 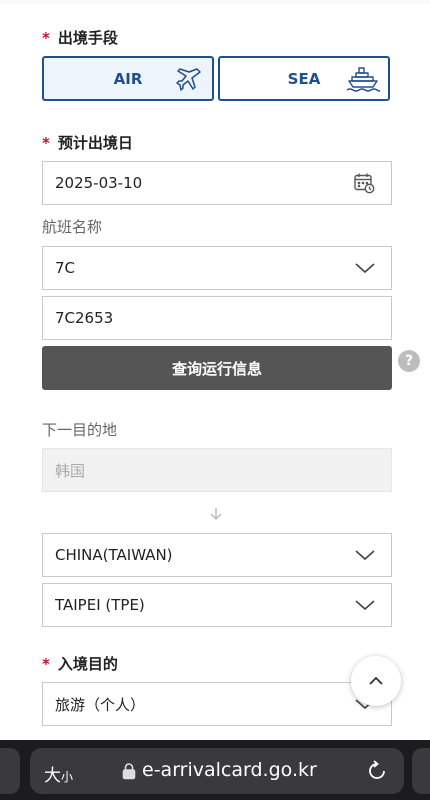 What do you see at coordinates (217, 368) in the screenshot?
I see `query-flight-info-button: 查询运行信息` at bounding box center [217, 368].